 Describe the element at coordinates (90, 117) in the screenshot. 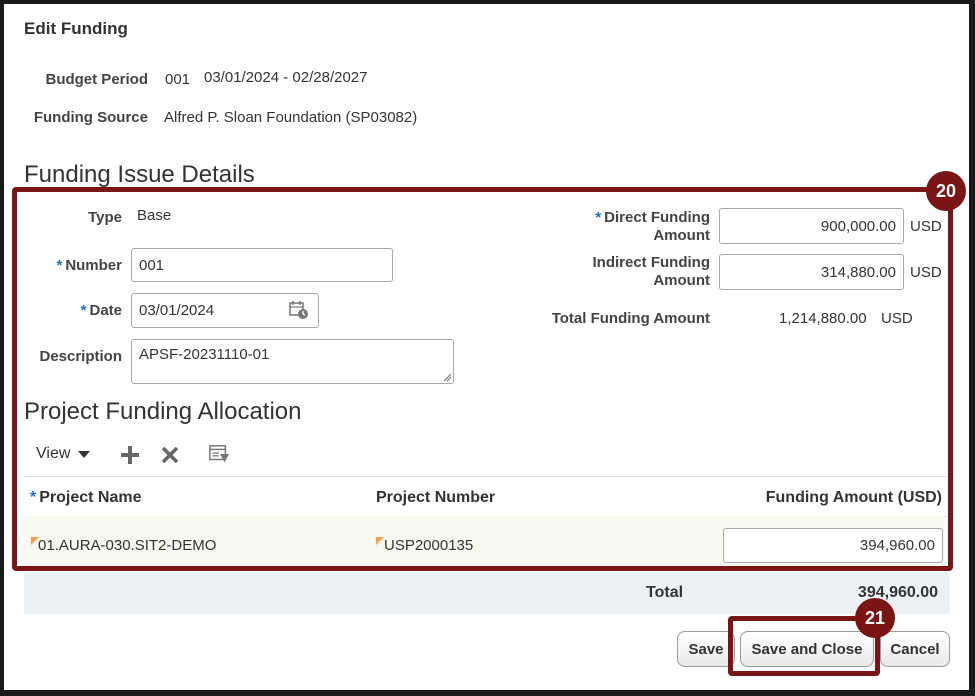

I see `funding-source-label: Funding Source` at that location.